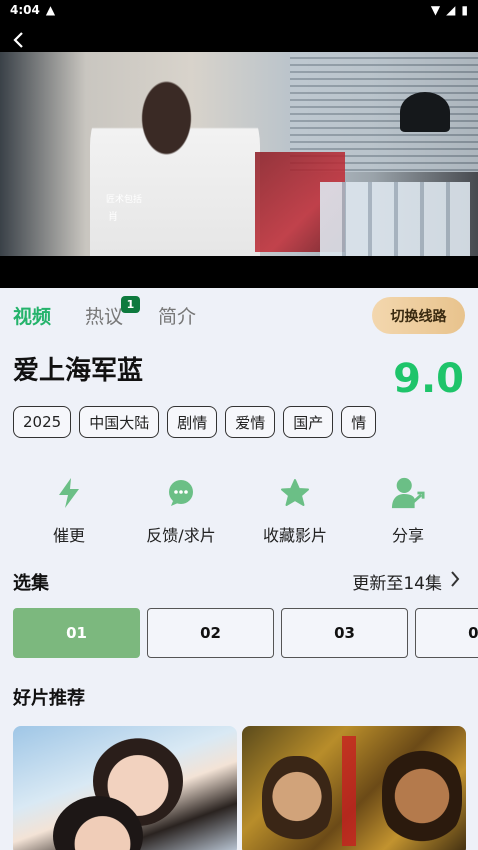 The height and width of the screenshot is (850, 478). I want to click on status-icons: ▼ ◢ ▮, so click(449, 10).